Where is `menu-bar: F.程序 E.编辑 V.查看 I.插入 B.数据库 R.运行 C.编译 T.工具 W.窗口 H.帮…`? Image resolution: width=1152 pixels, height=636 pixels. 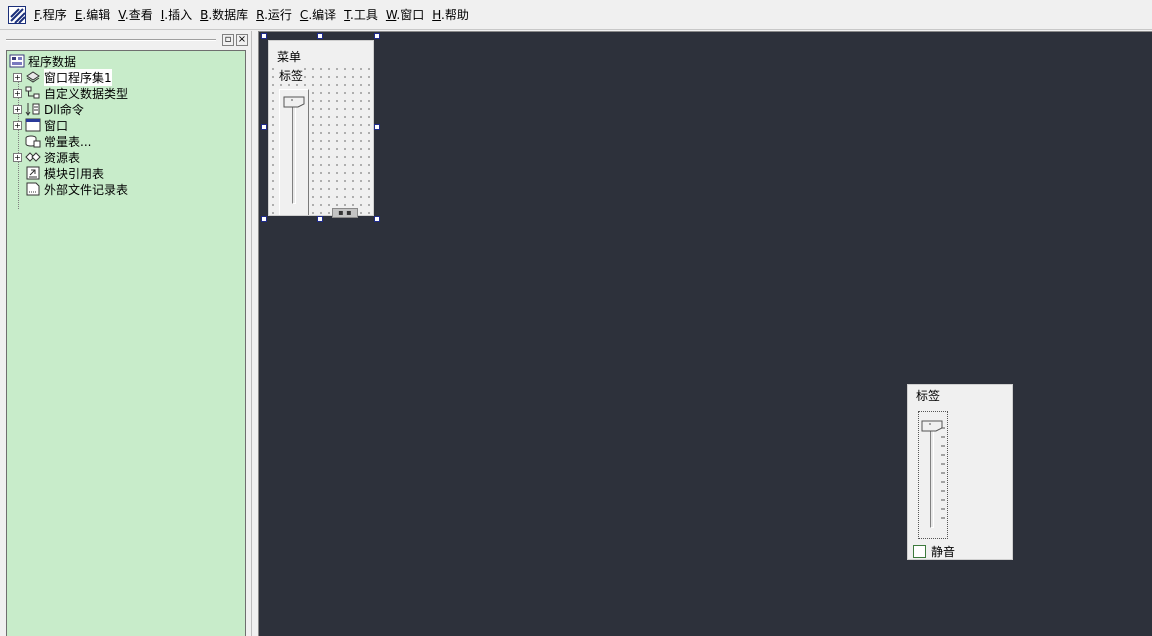
menu-bar: F.程序 E.编辑 V.查看 I.插入 B.数据库 R.运行 C.编译 T.工具 W.窗口 H.帮… is located at coordinates (576, 15).